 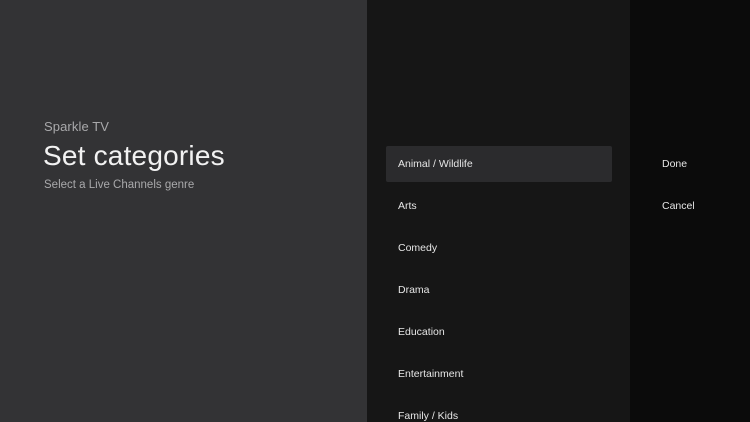 What do you see at coordinates (499, 332) in the screenshot?
I see `category-item-education: Education` at bounding box center [499, 332].